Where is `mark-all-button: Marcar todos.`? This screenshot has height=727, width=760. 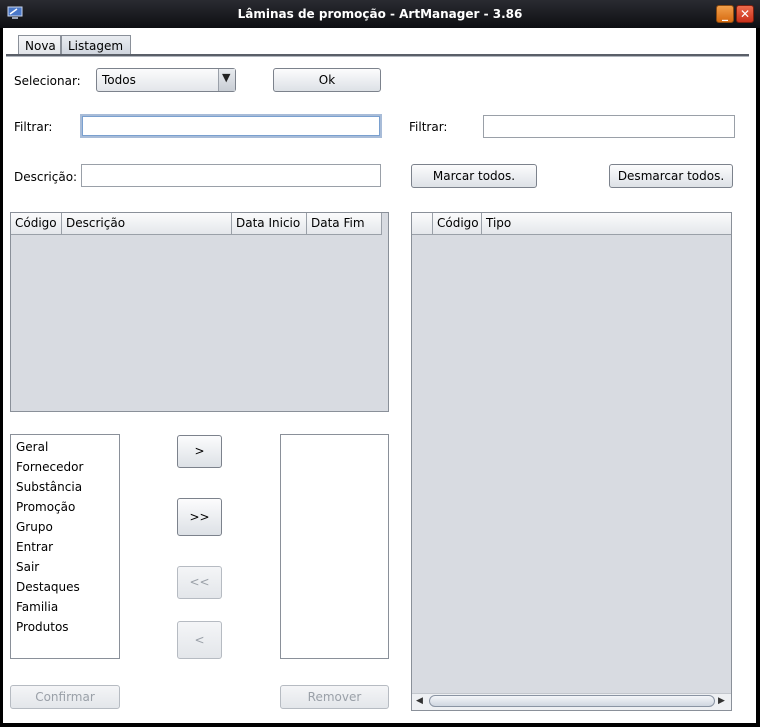
mark-all-button: Marcar todos. is located at coordinates (474, 176).